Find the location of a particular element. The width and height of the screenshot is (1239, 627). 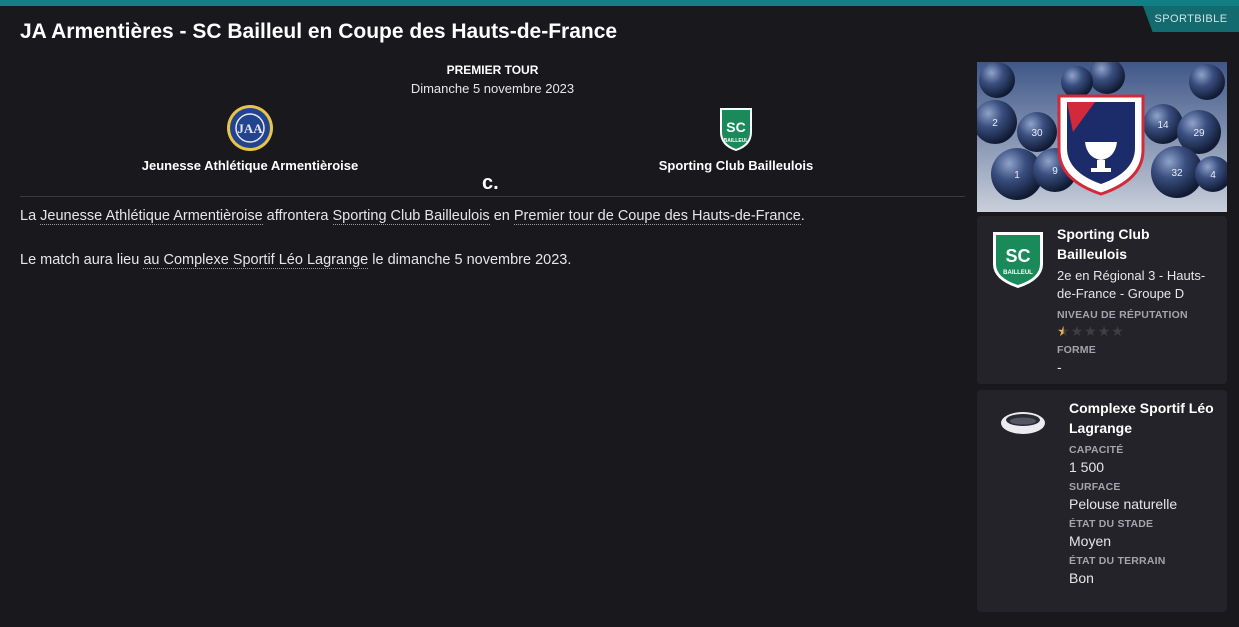

away-team-link: Sporting Club Bailleulois is located at coordinates (411, 216).